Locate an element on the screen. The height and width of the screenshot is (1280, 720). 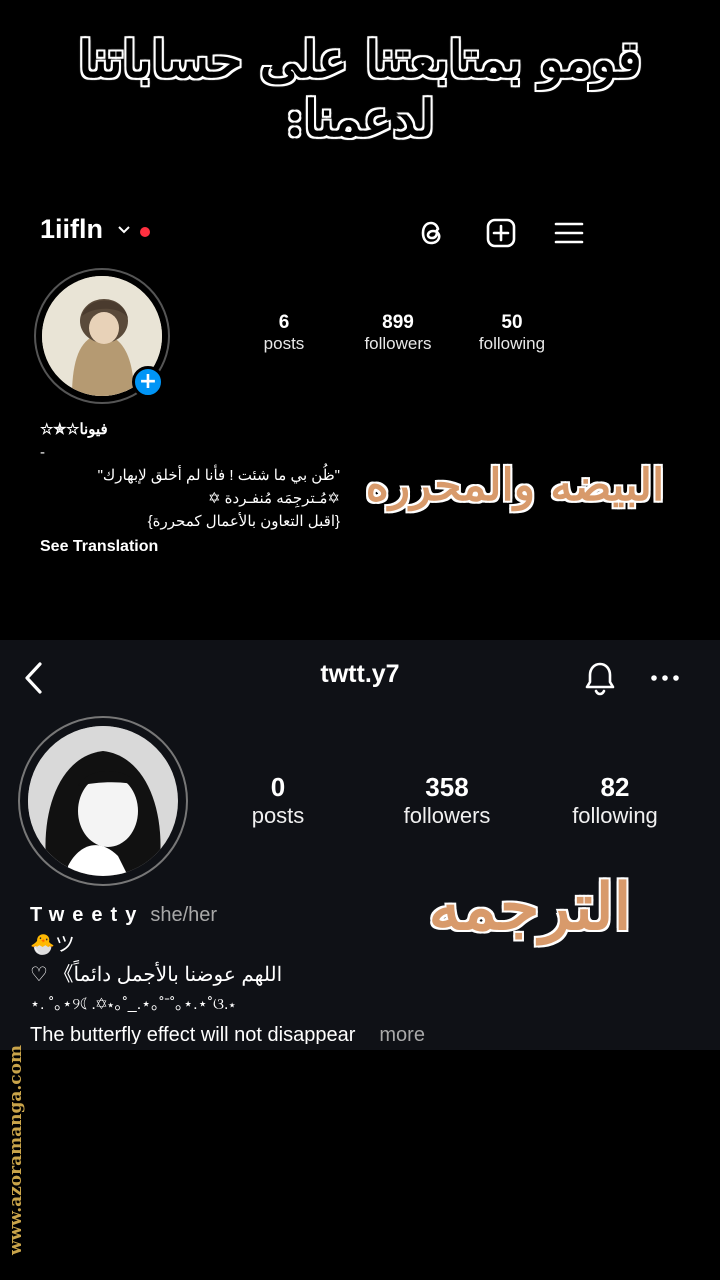
bio-line: {اقبل التعاون بالأعمال كمحررة} is located at coordinates (243, 521).